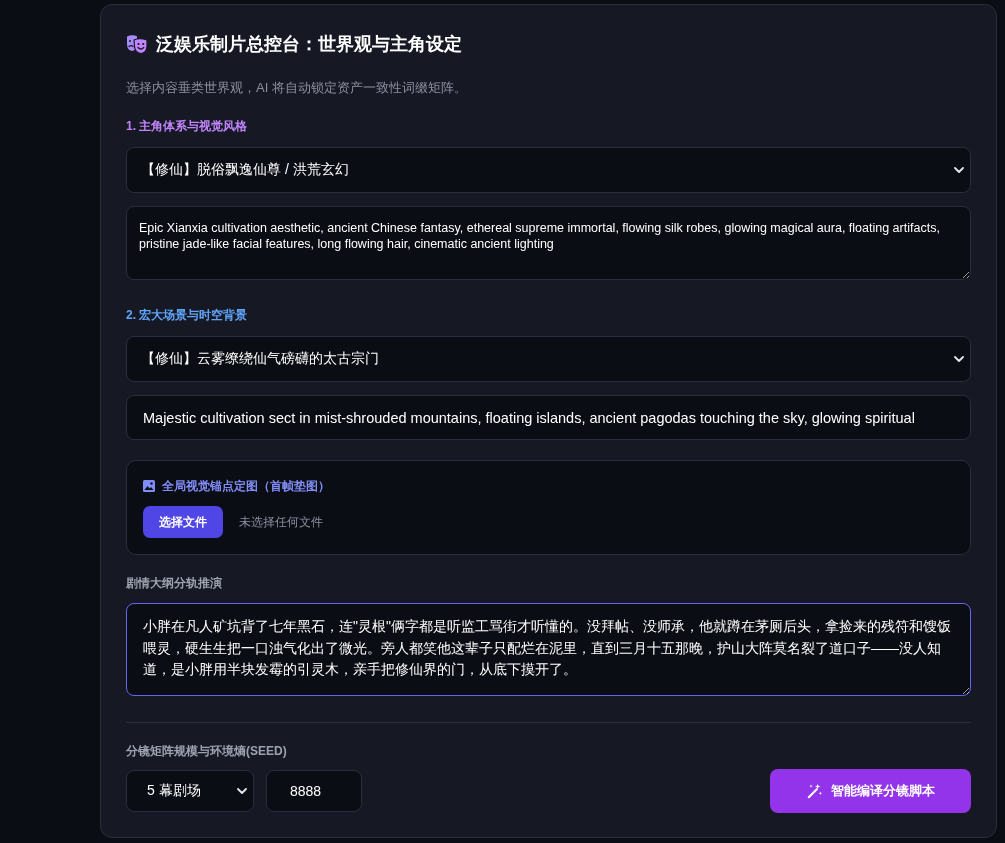 The image size is (1005, 843). What do you see at coordinates (548, 649) in the screenshot?
I see `plot-outline-field: 小胖在凡人矿坑背了七年黑石，连"灵根"俩字都是听监工骂街才听懂的。没拜帖、没师承，他就蹲在茅厕后头，拿捡来的残符和馊饭喂灵，硬生生把一口浊气化出了微光。旁人都笑他这辈子只配烂在泥里，直到三月十五那晚，护山大阵莫名裂了道口子——没人知道，是小胖用半块发霉的引灵木，亲手把修仙界的门，从底下摸开了。` at bounding box center [548, 649].